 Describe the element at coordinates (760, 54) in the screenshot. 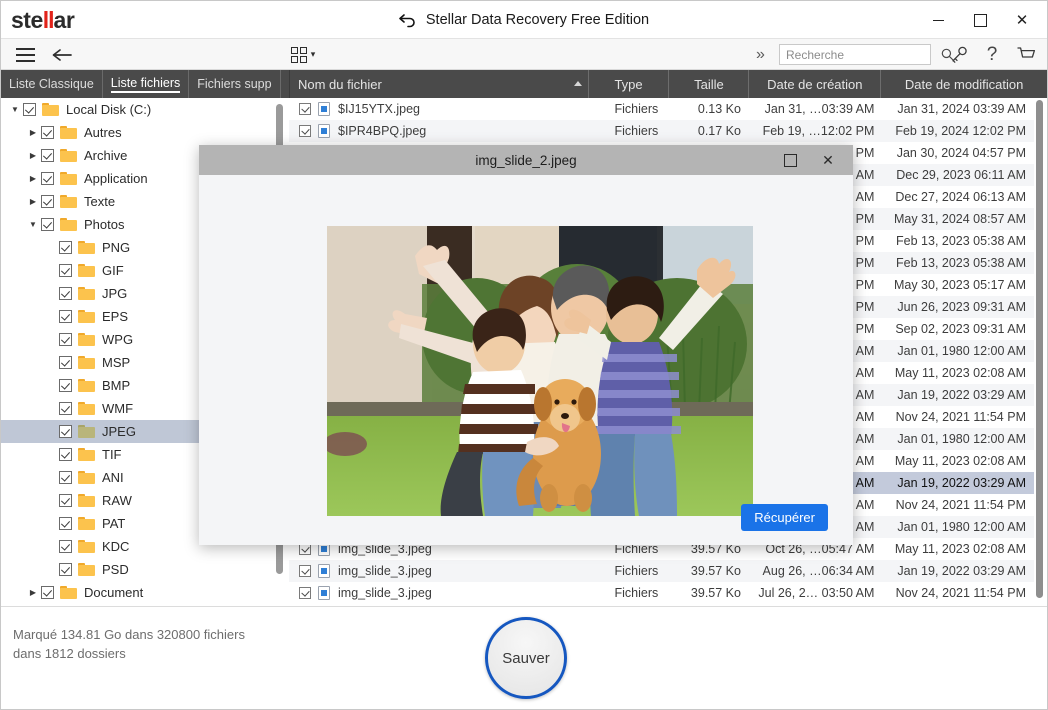

I see `expand-toolbar-chevron-icon: »` at that location.